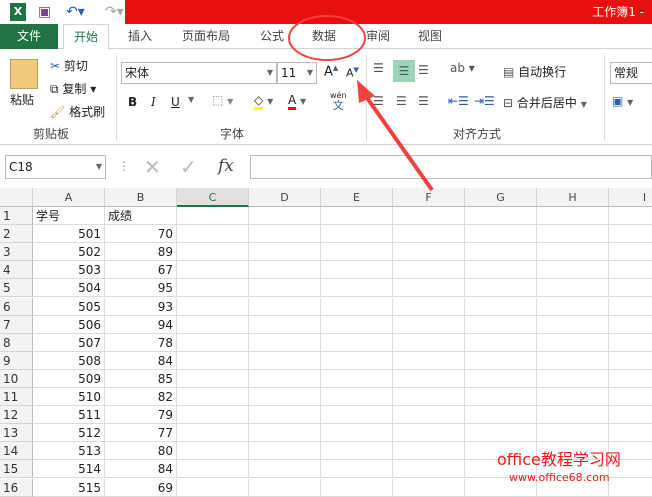  I want to click on arrow-head-icon, so click(366, 91).